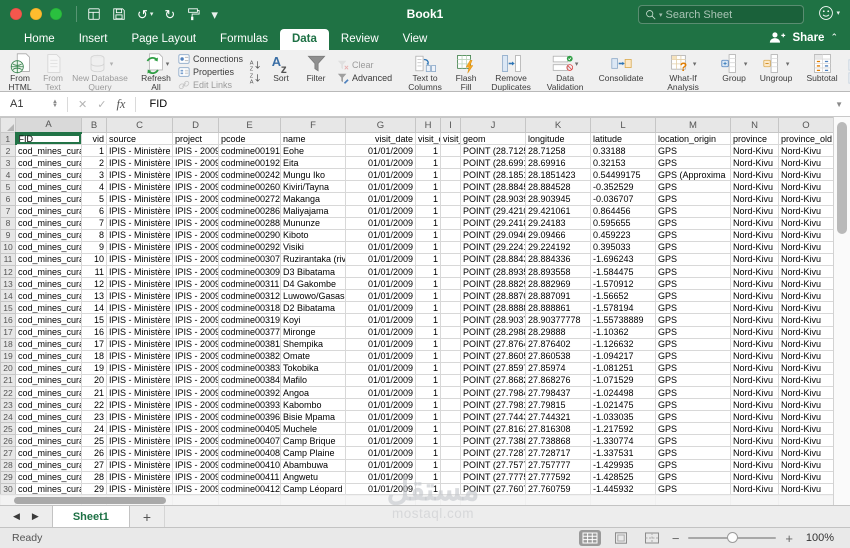 The image size is (850, 548). What do you see at coordinates (249, 320) in the screenshot?
I see `cell: codmine00319` at bounding box center [249, 320].